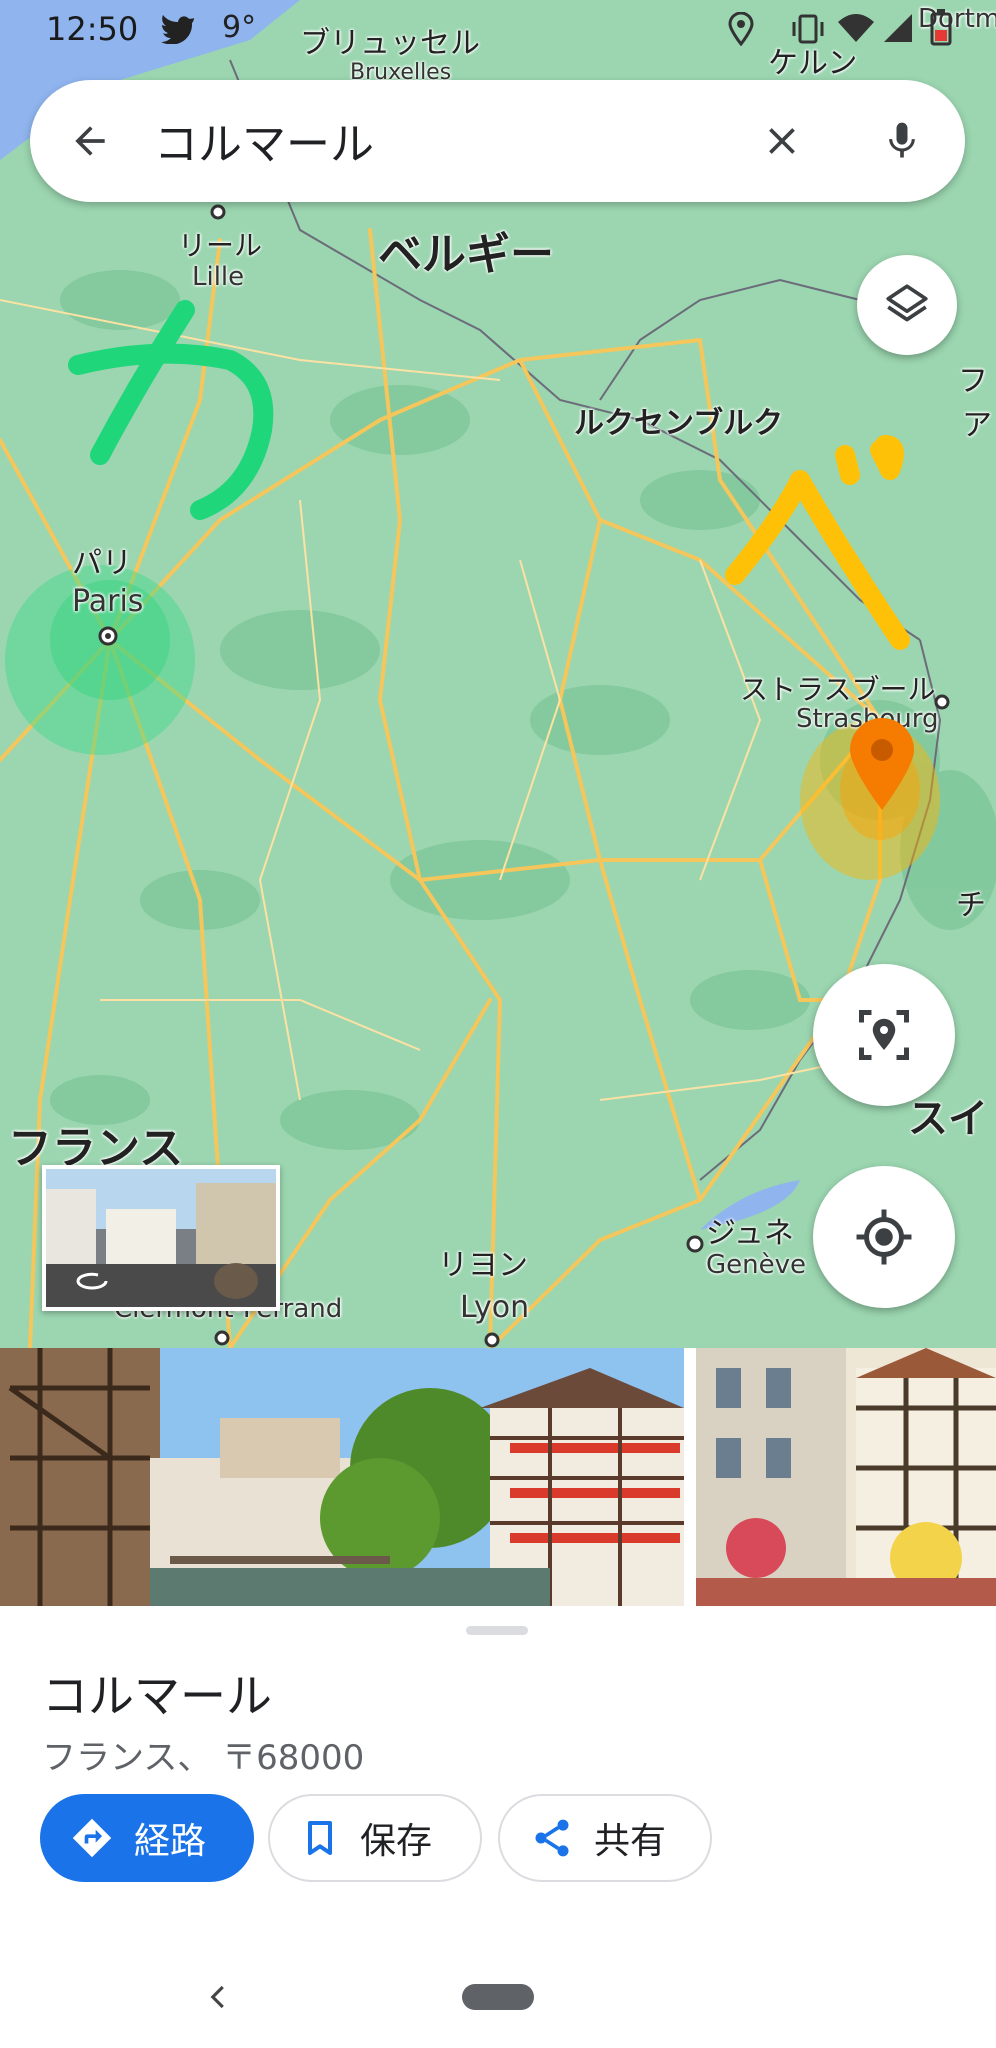  I want to click on city-latin-geneva: Genève, so click(756, 1265).